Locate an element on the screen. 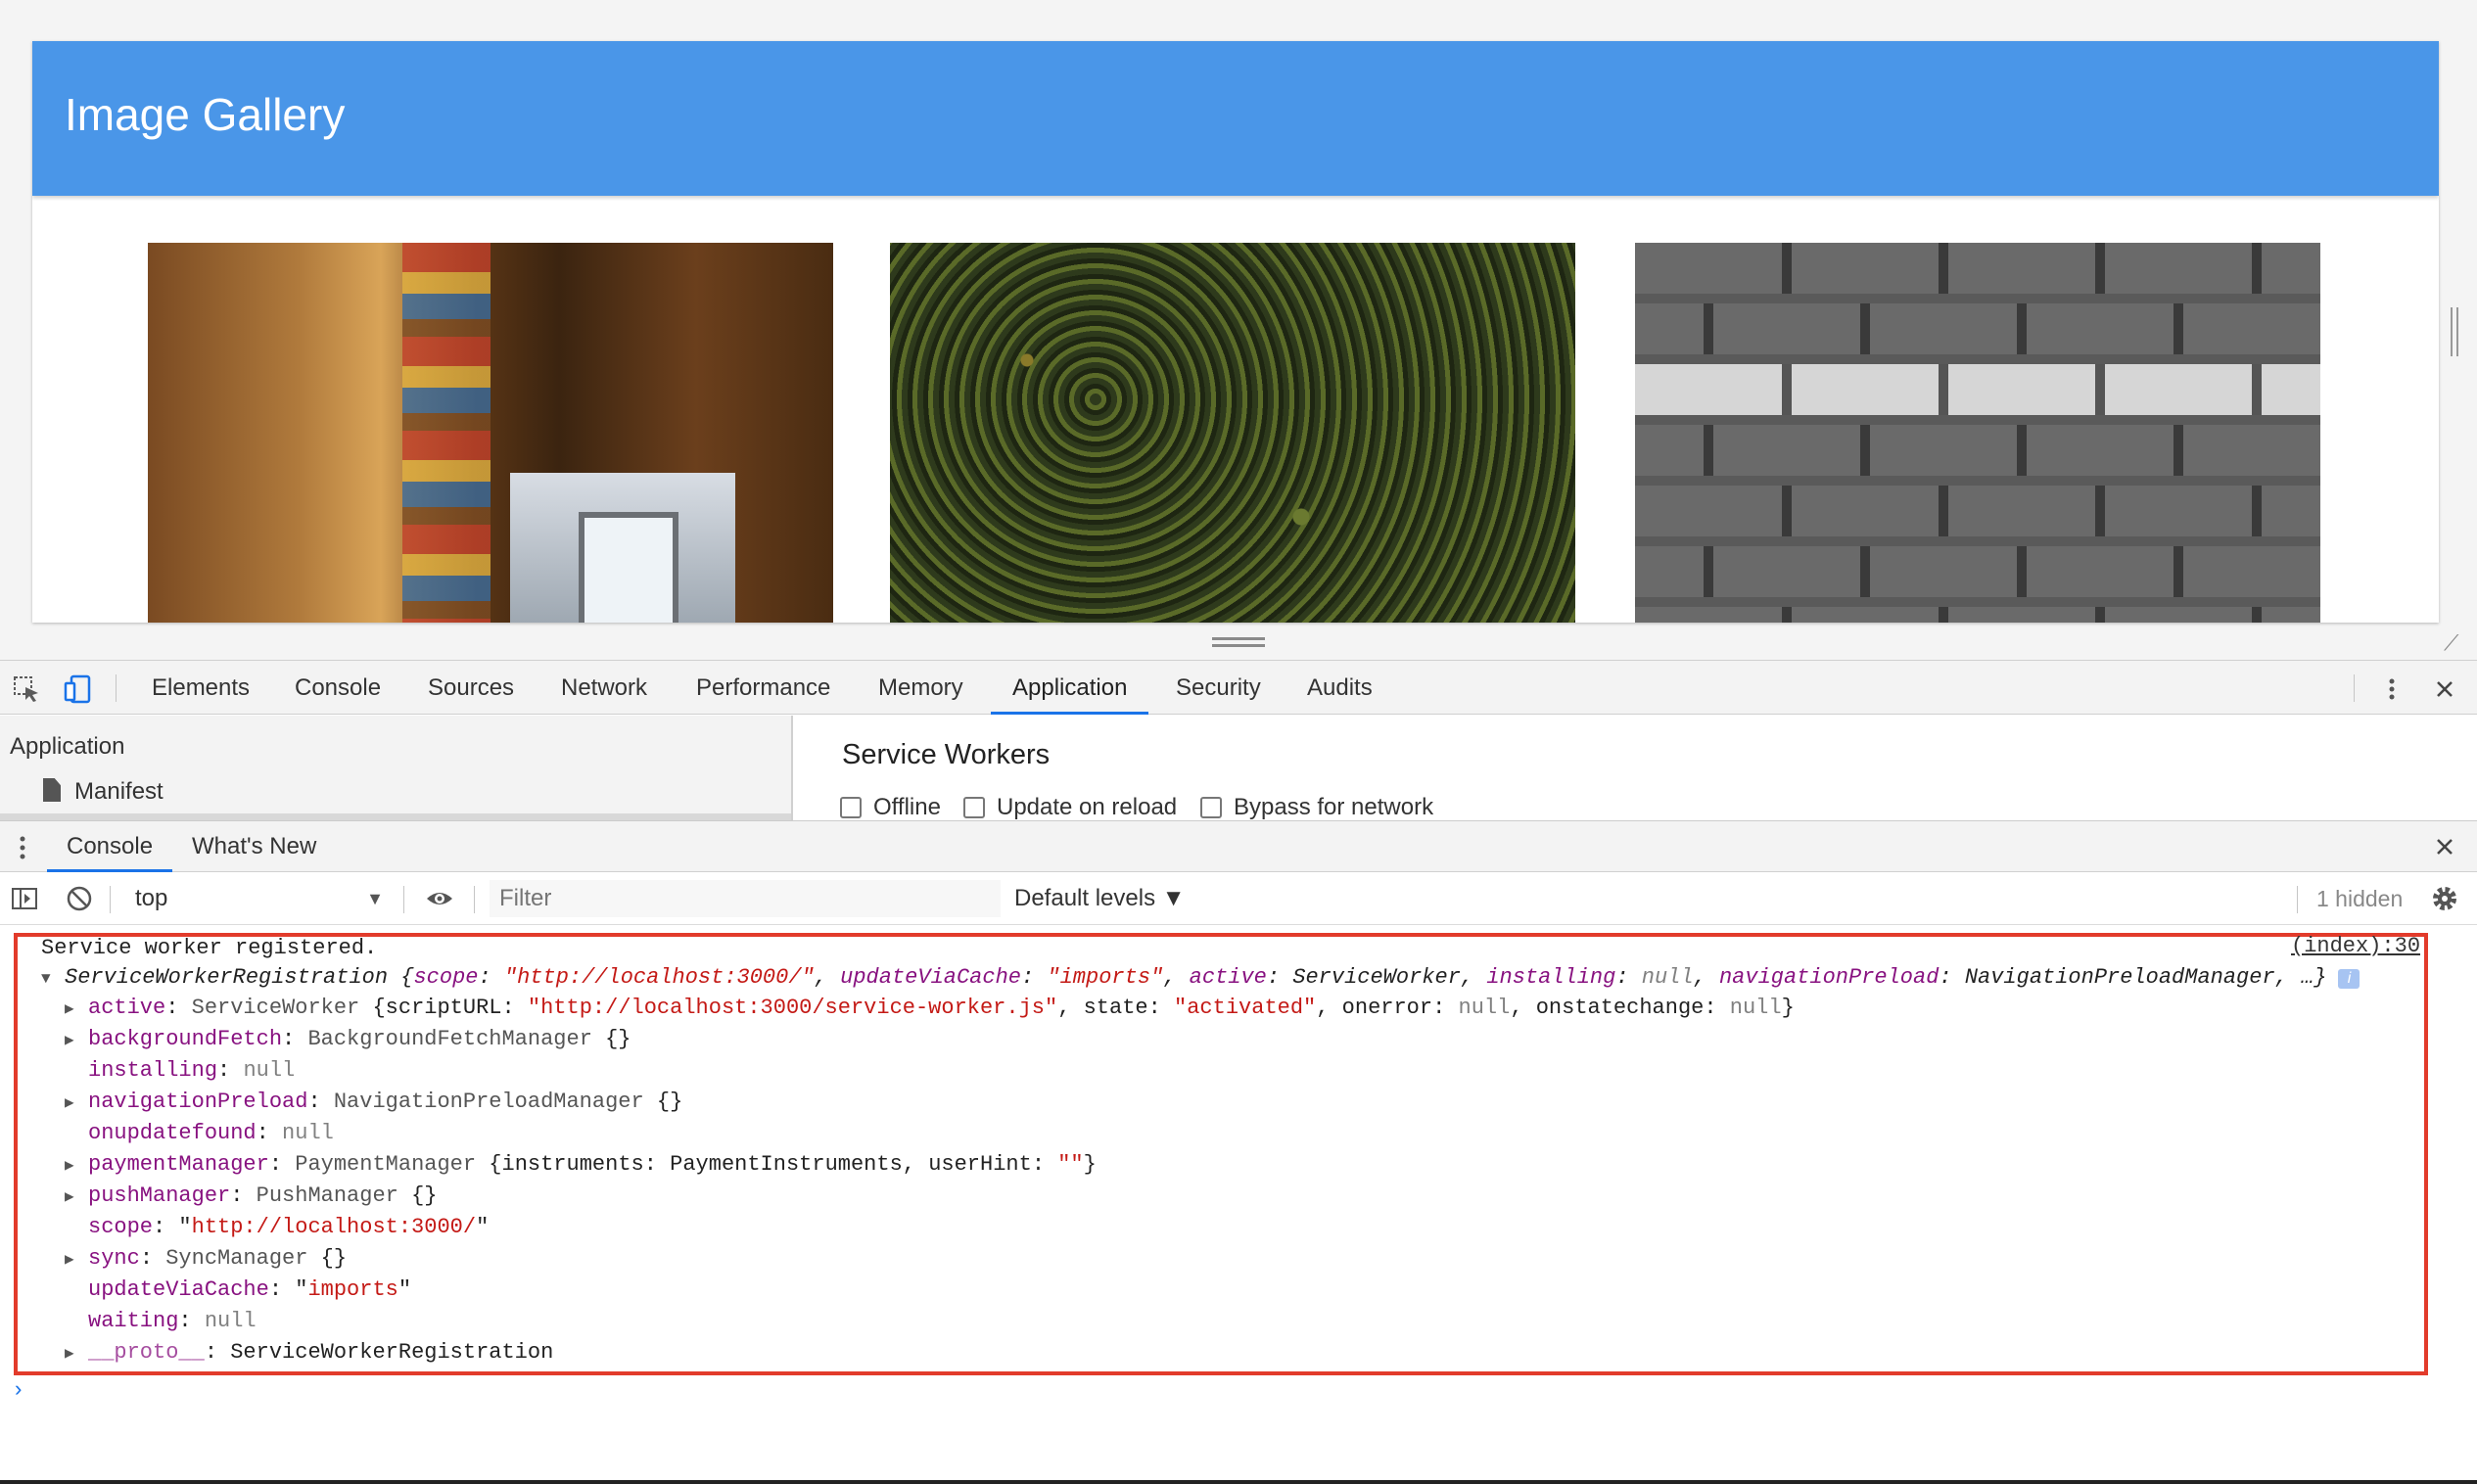 Image resolution: width=2477 pixels, height=1484 pixels. drawer-tab-console: Console is located at coordinates (110, 846).